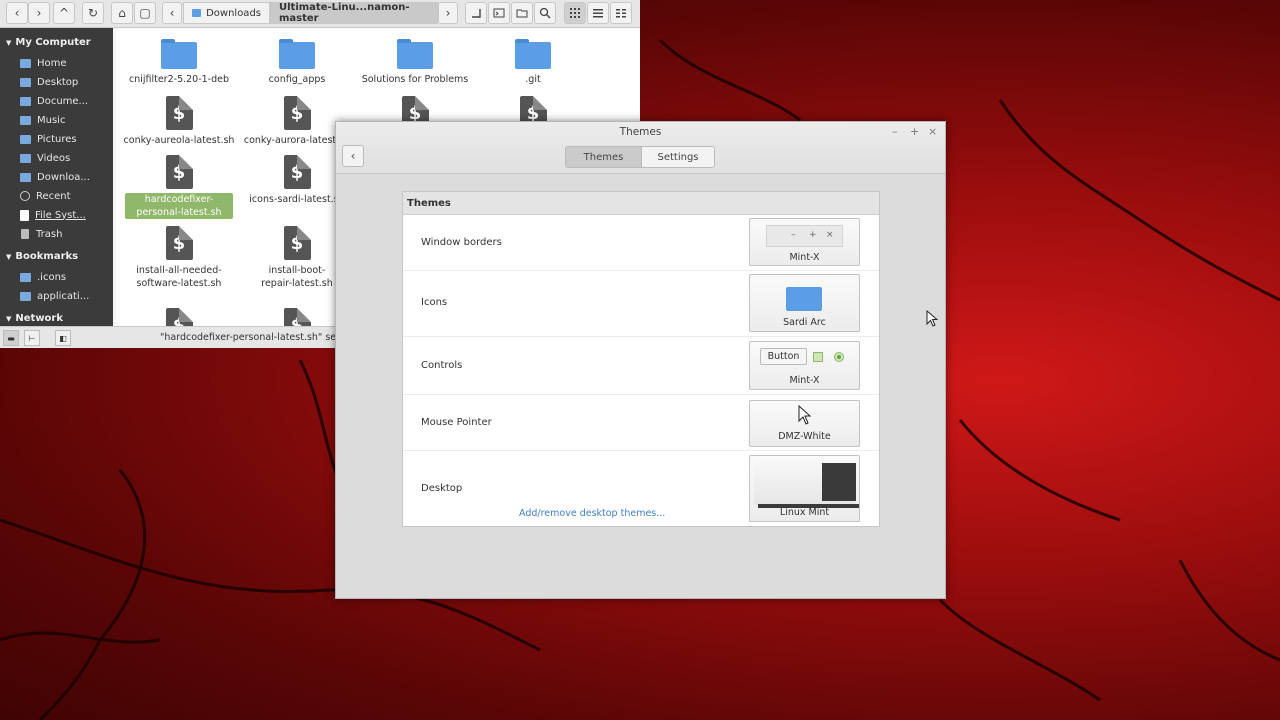  I want to click on new-folder-button, so click(522, 13).